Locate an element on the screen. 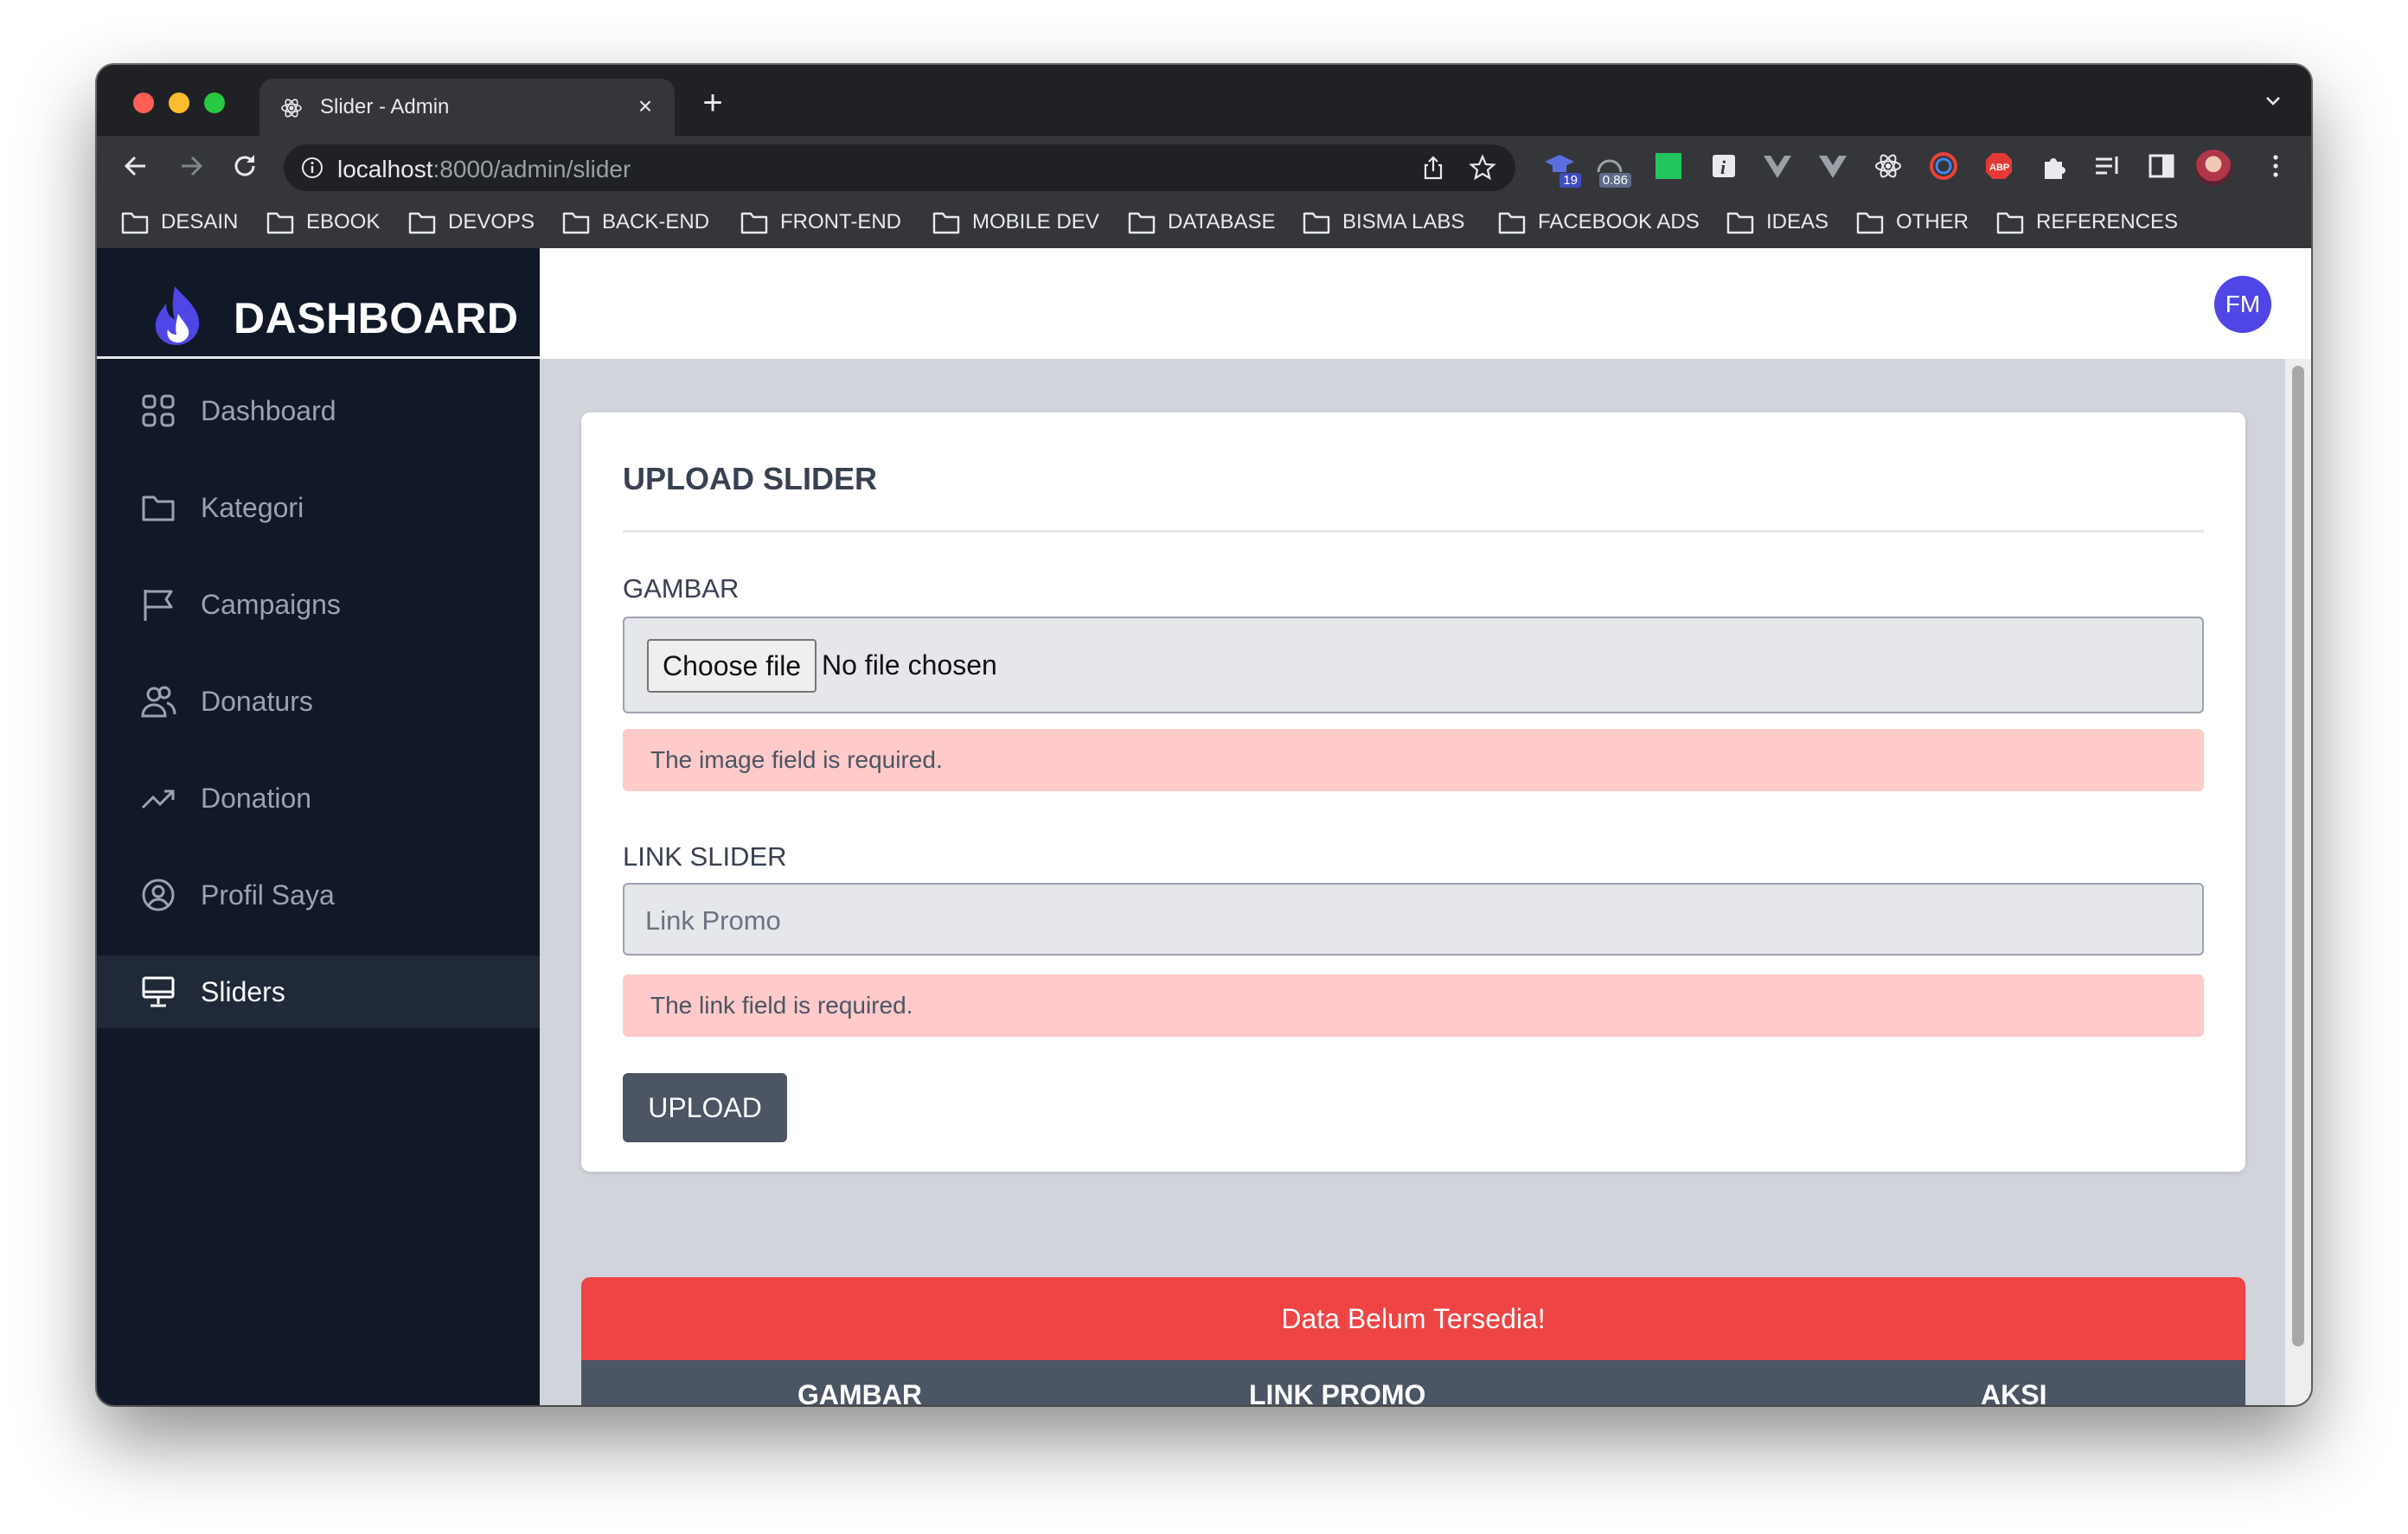  sidebar-item-label: Donation is located at coordinates (256, 798).